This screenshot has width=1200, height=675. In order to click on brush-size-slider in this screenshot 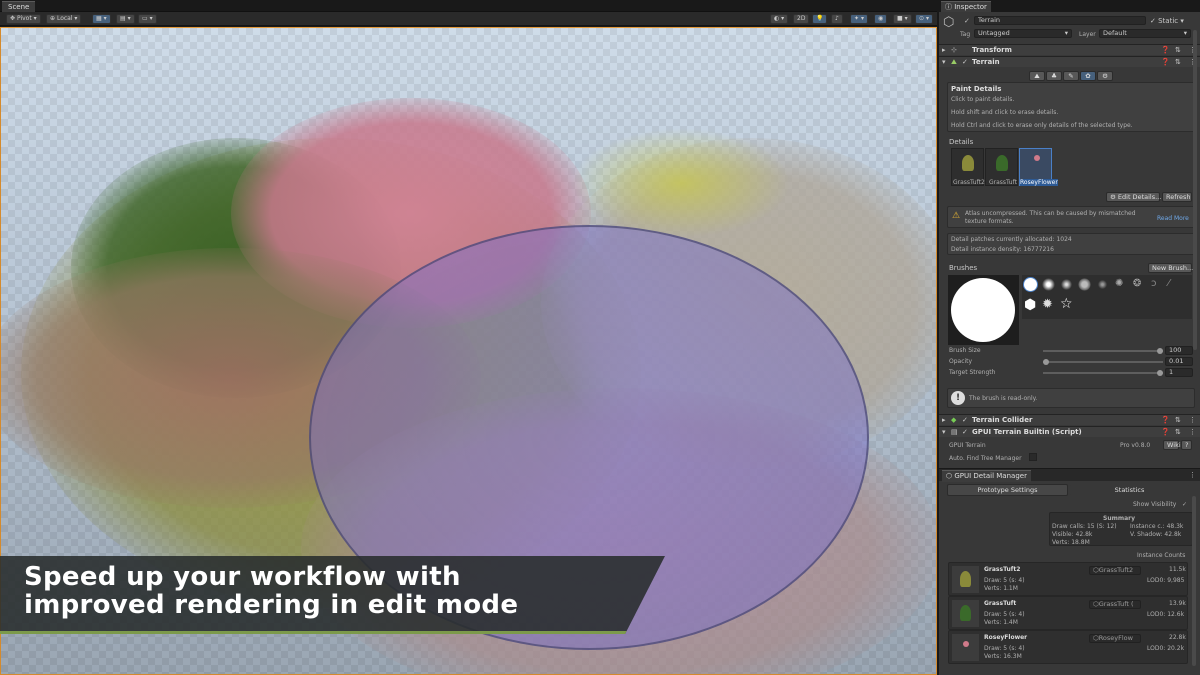, I will do `click(1103, 351)`.